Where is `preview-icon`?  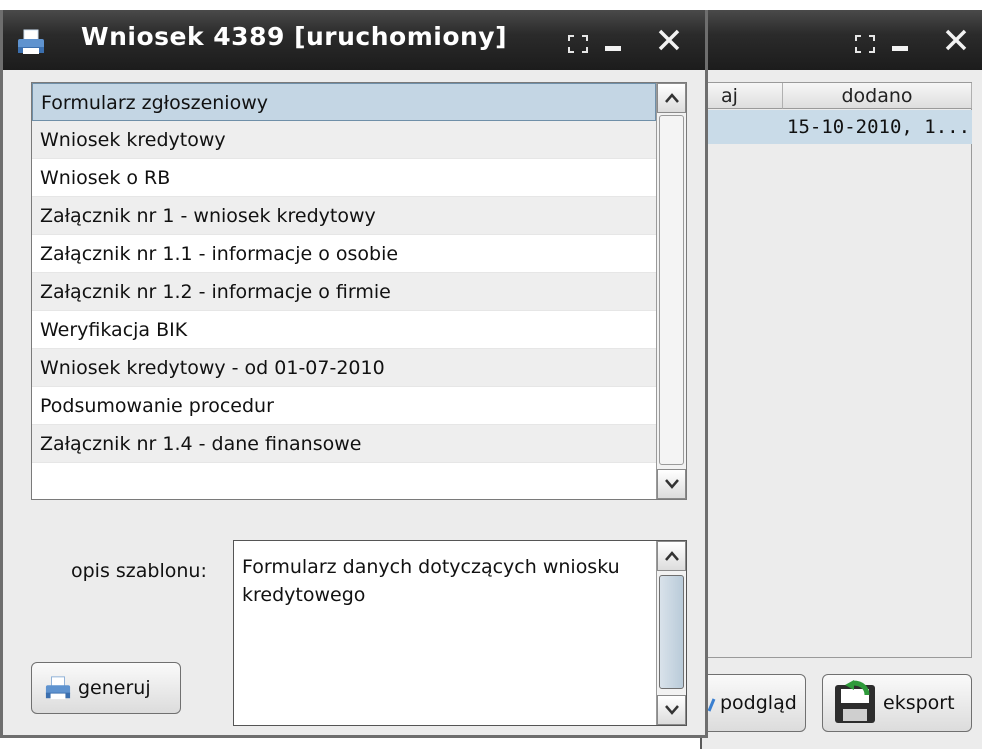 preview-icon is located at coordinates (712, 703).